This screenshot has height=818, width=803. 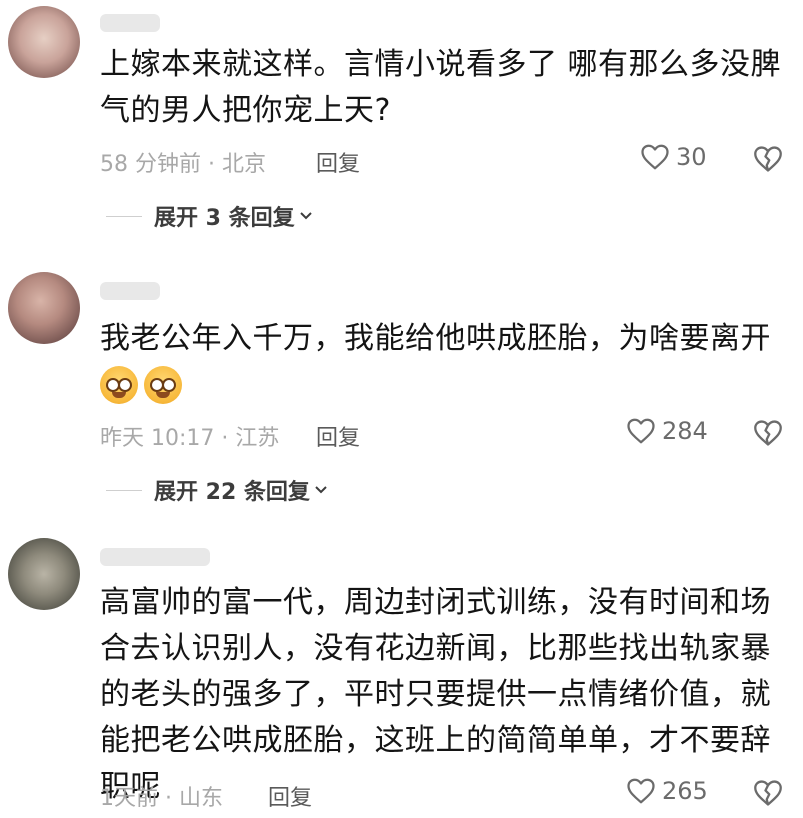 What do you see at coordinates (685, 431) in the screenshot?
I see `like-count: 284` at bounding box center [685, 431].